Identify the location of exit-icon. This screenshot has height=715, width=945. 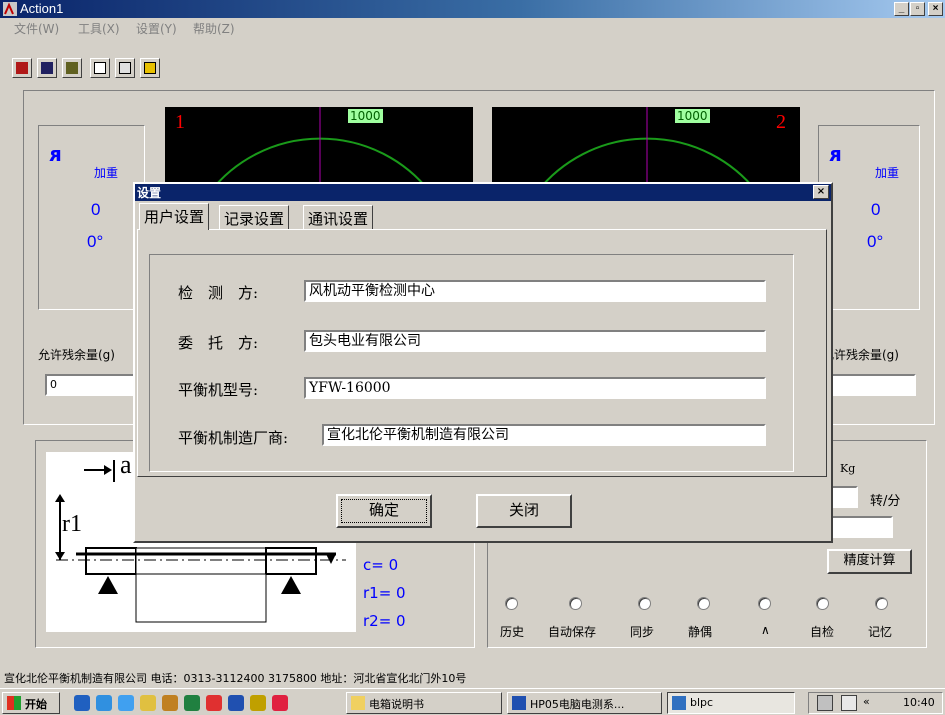
(150, 68).